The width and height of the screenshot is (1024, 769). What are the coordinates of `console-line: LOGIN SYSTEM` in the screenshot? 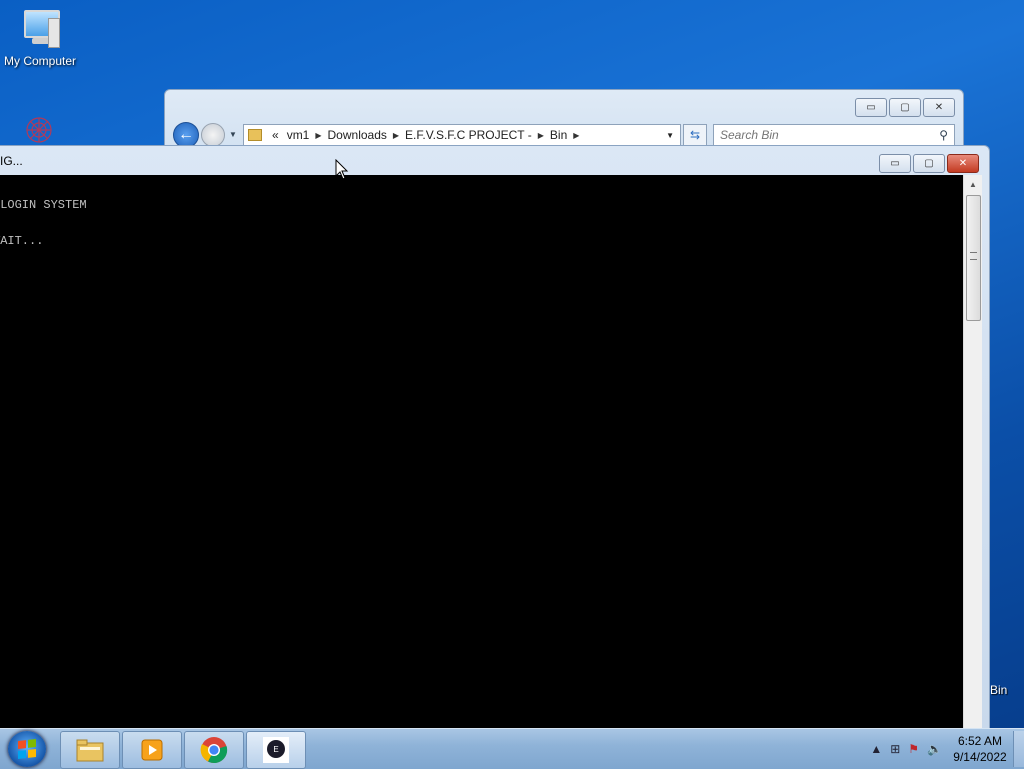 It's located at (43, 205).